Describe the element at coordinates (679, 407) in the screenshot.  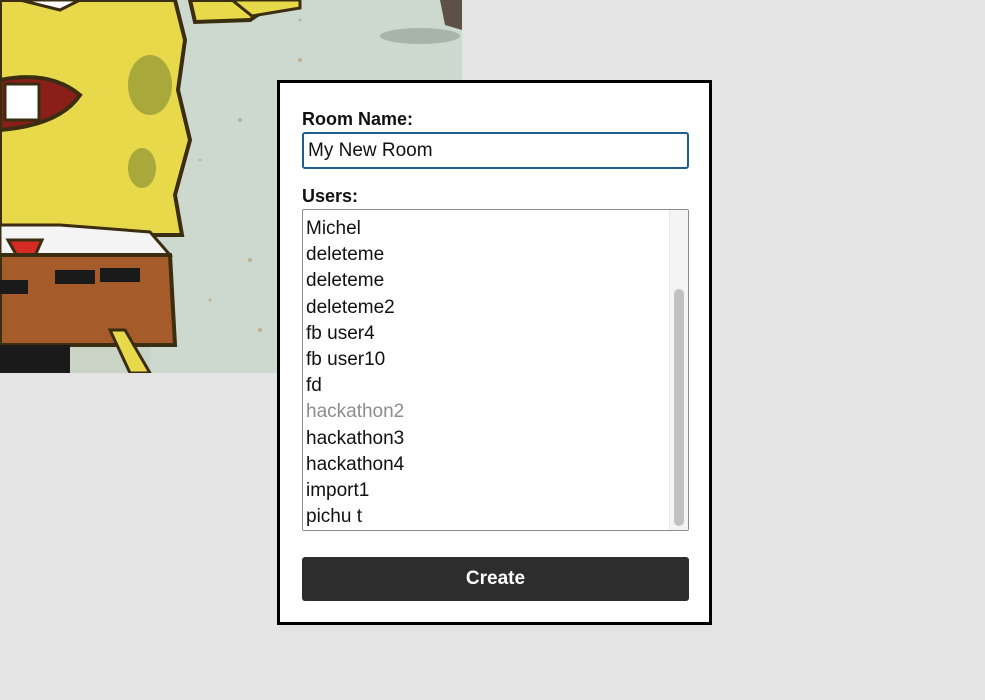
I see `users-list-scrollbar-thumb` at that location.